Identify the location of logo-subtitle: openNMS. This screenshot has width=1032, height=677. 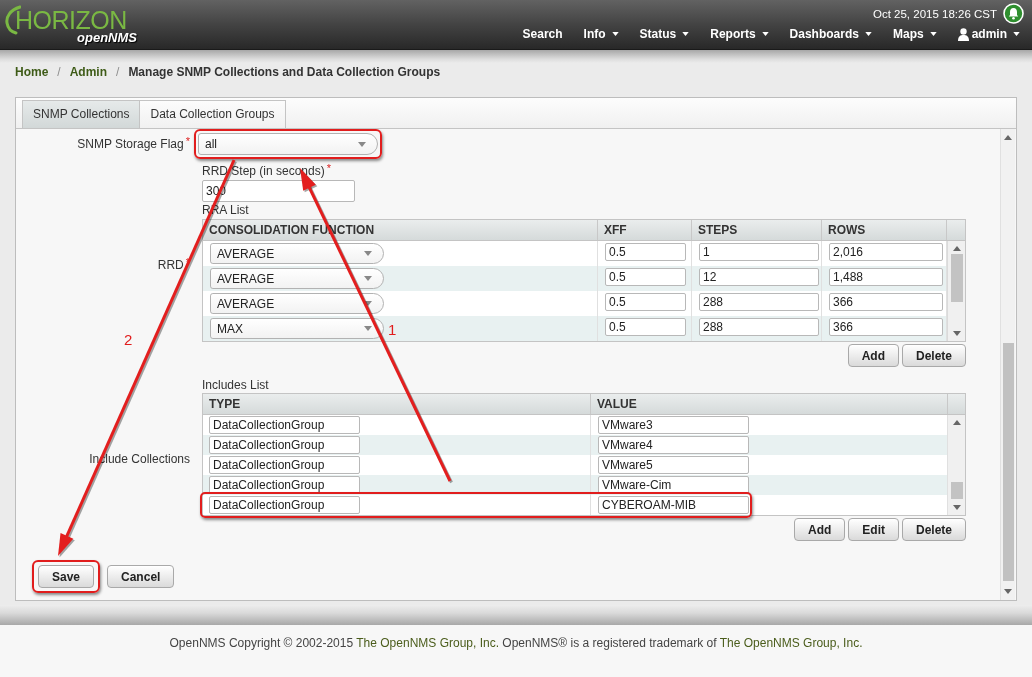
(107, 38).